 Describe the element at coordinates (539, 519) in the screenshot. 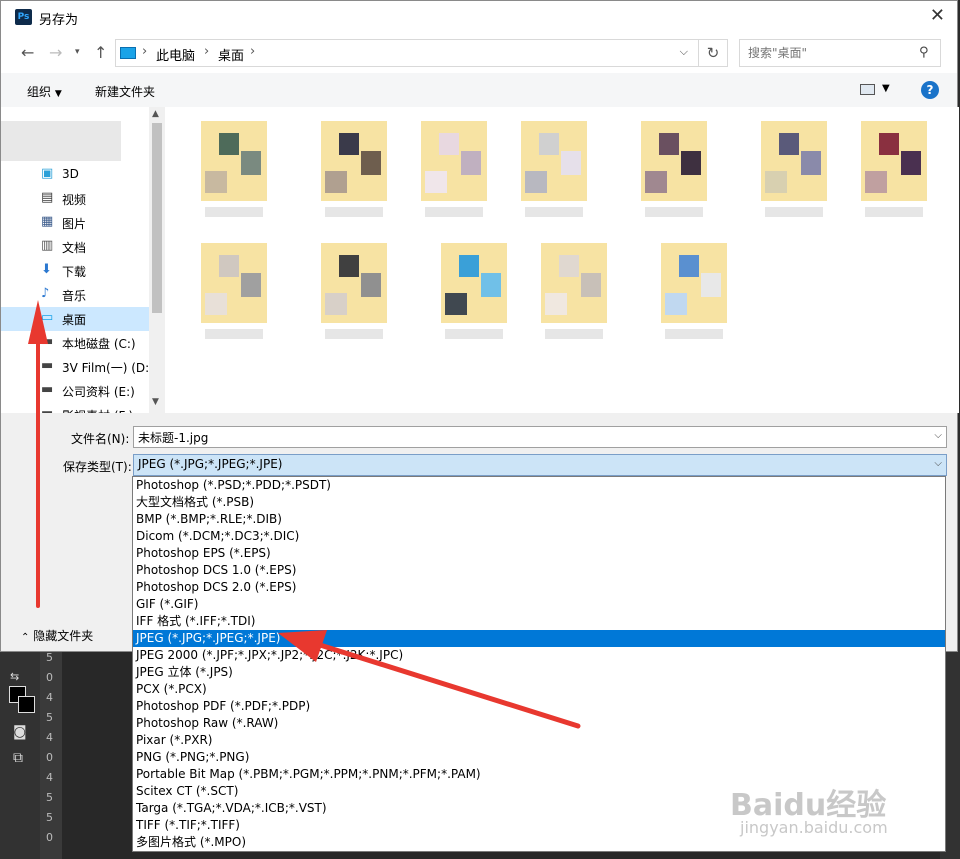

I see `filetype-option: BMP (*.BMP;*.RLE;*.DIB)` at that location.